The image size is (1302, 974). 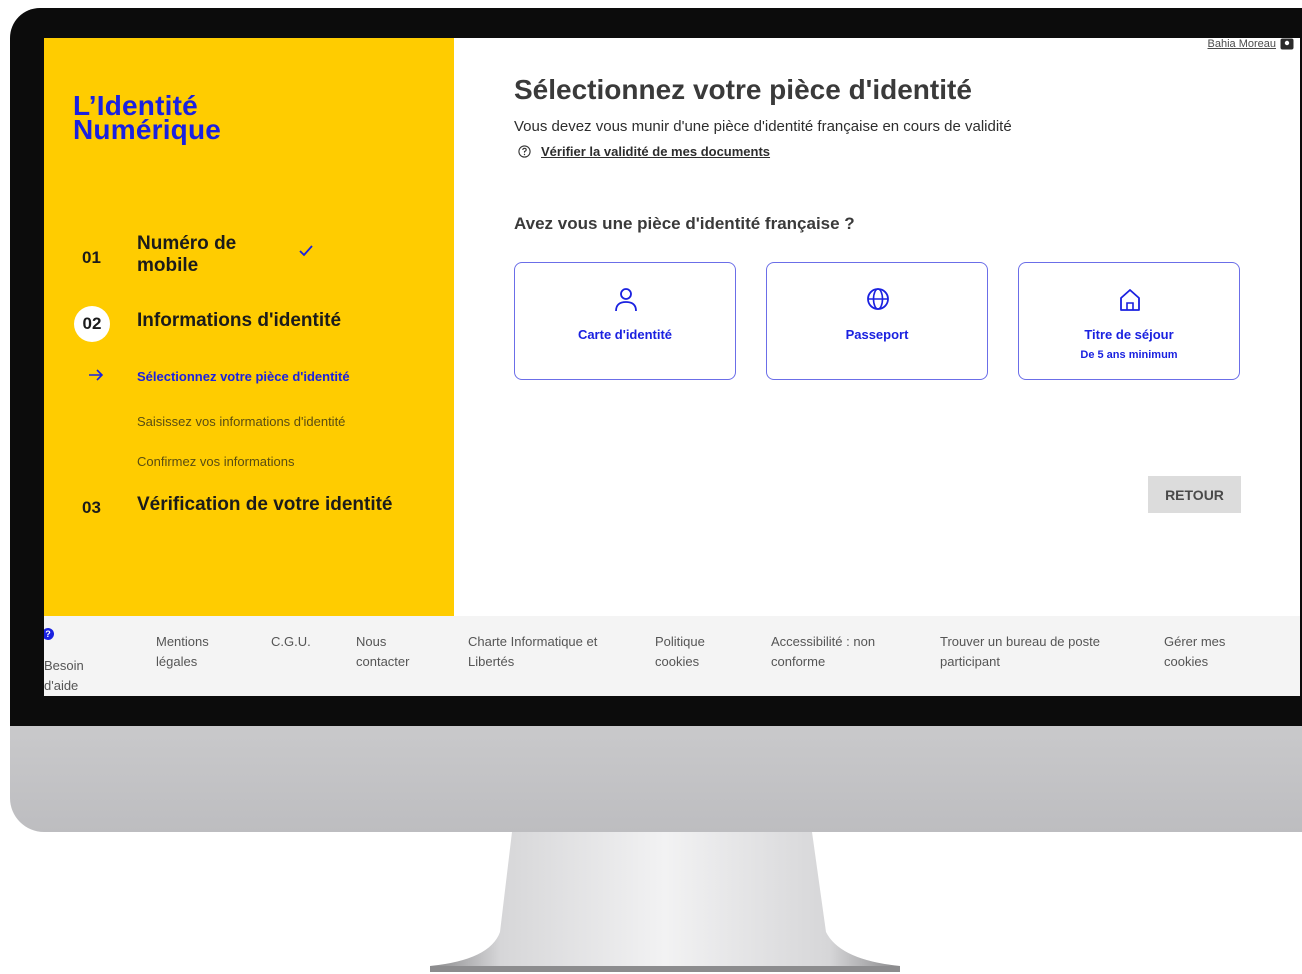 I want to click on footer-help-link: Besoin d'aide, so click(x=74, y=676).